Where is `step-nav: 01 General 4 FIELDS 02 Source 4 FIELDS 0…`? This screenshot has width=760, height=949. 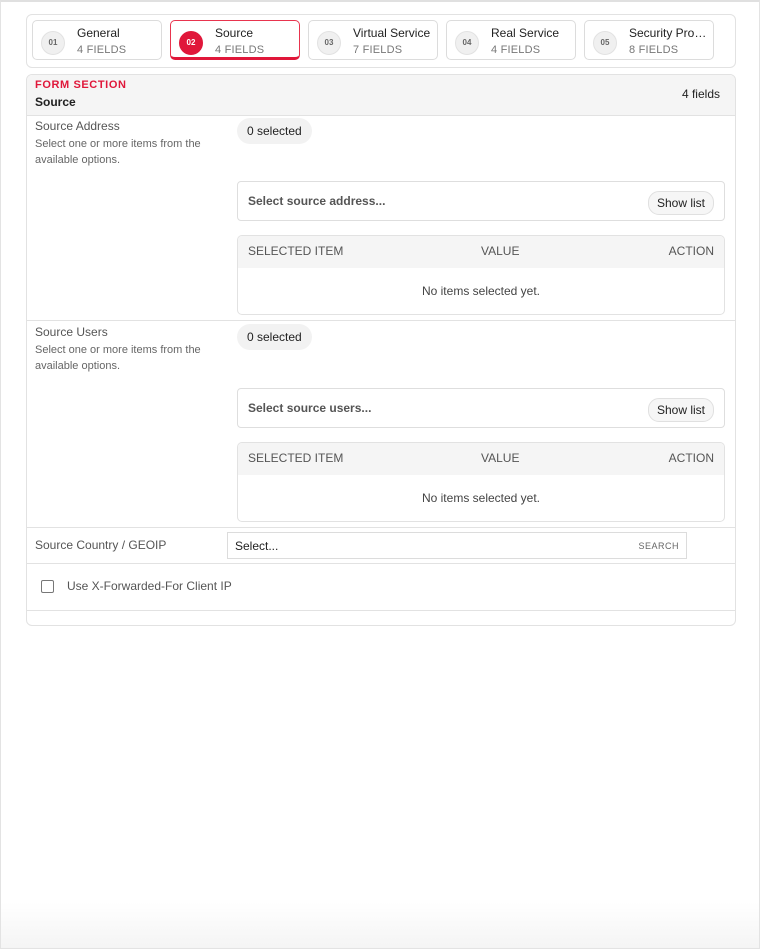
step-nav: 01 General 4 FIELDS 02 Source 4 FIELDS 0… is located at coordinates (381, 41).